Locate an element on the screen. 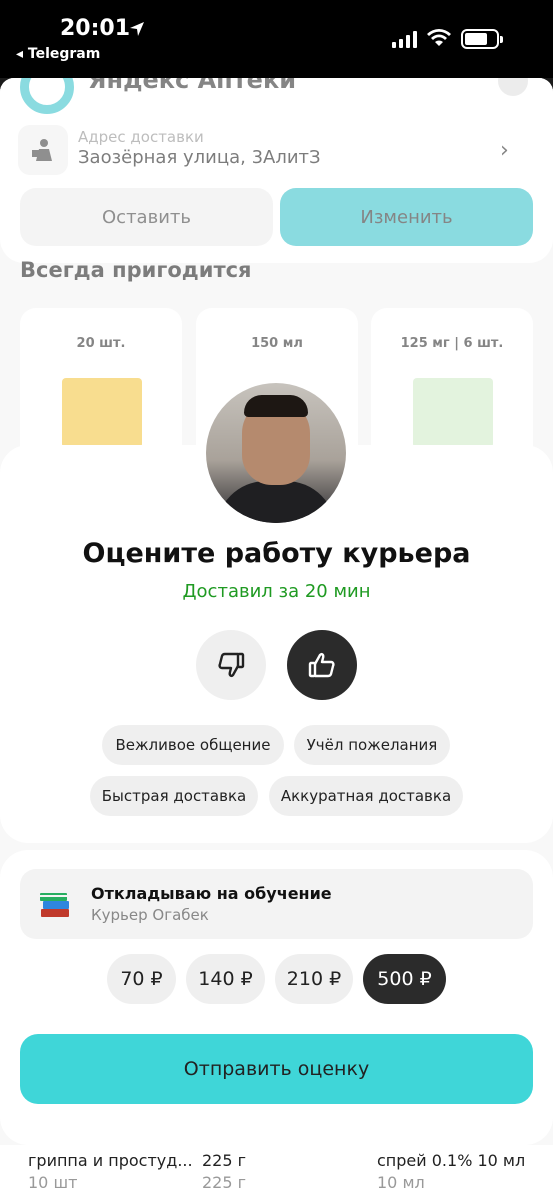 The width and height of the screenshot is (553, 1200). product-quantity: 225 г is located at coordinates (224, 1182).